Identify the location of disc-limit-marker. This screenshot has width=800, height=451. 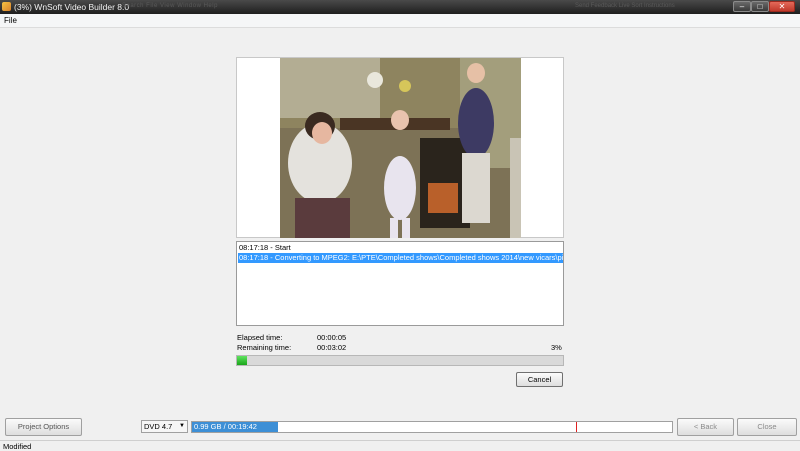
(576, 427).